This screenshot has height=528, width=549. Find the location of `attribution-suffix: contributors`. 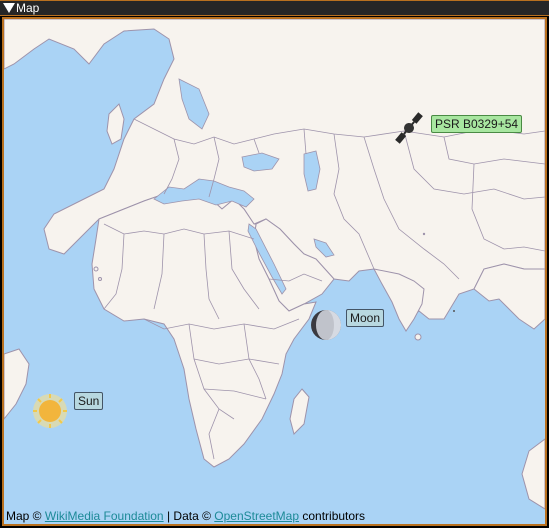

attribution-suffix: contributors is located at coordinates (334, 516).